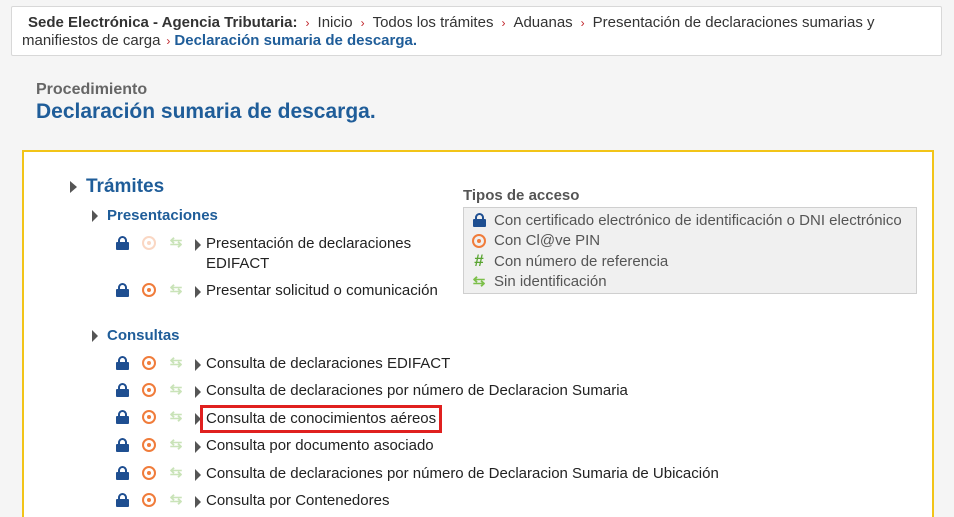  Describe the element at coordinates (206, 111) in the screenshot. I see `page-title: Declaración sumaria de descarga.` at that location.